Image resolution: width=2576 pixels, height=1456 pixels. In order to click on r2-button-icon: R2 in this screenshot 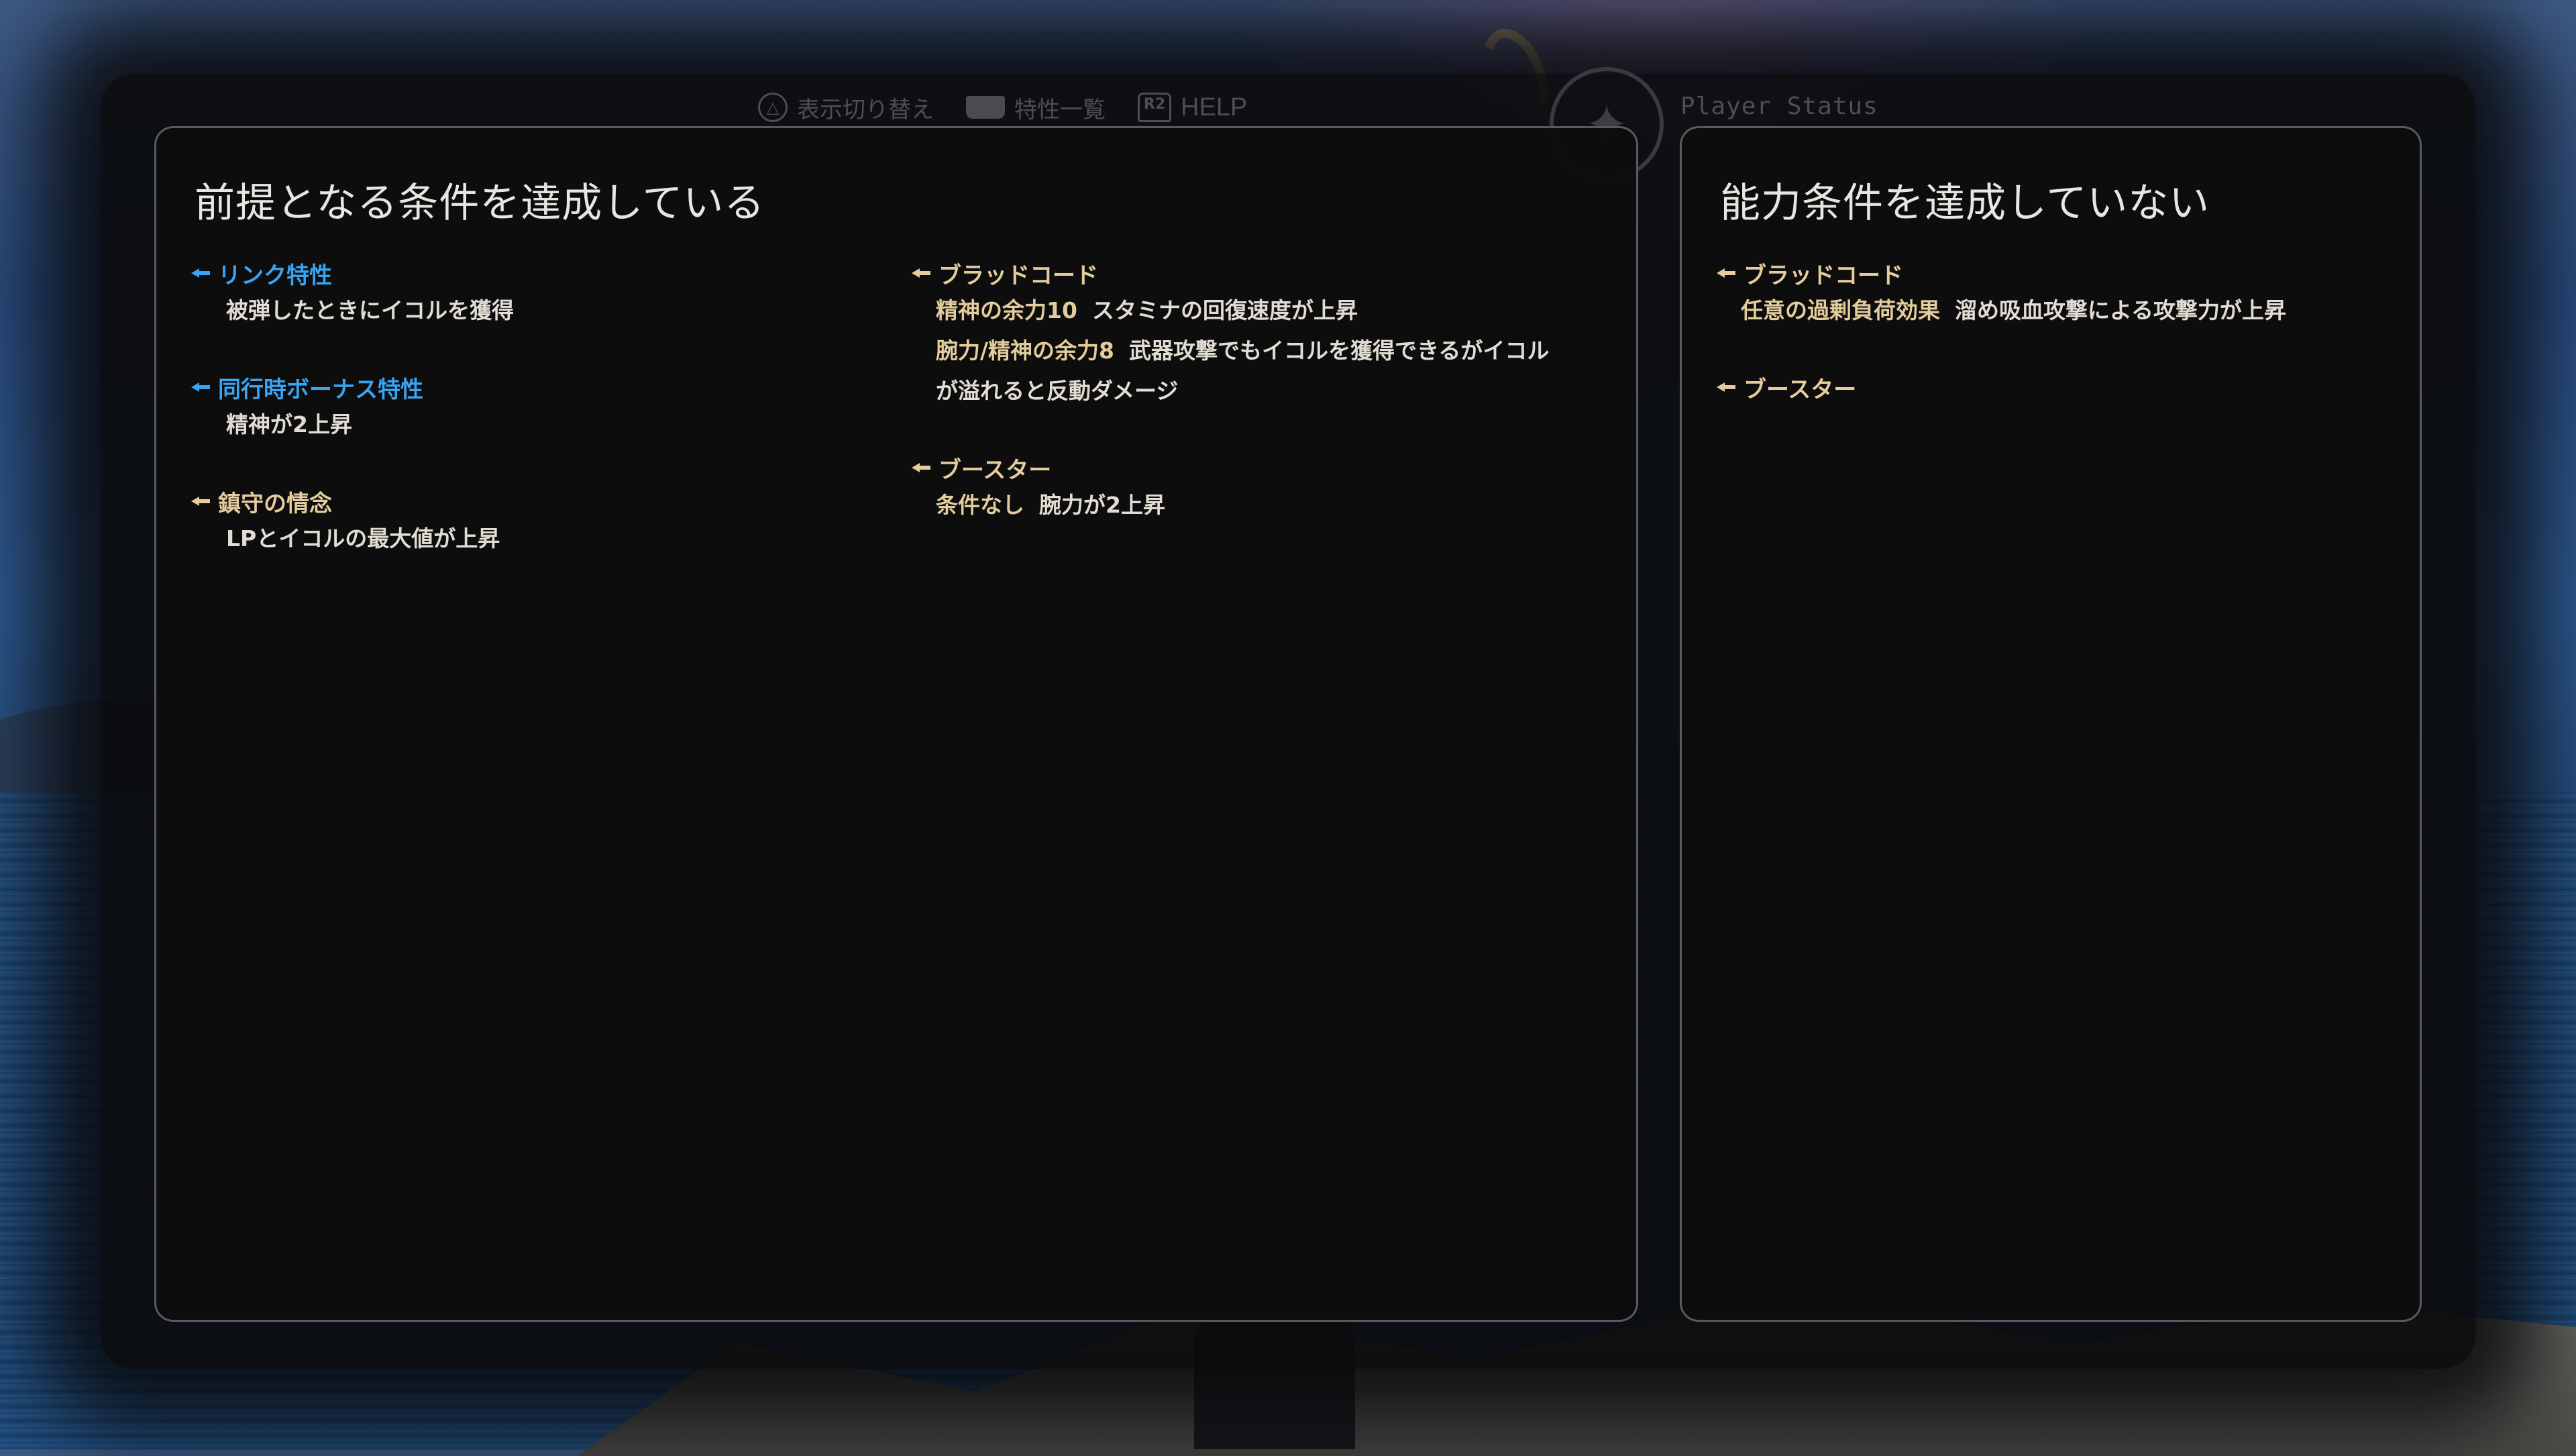, I will do `click(1154, 108)`.